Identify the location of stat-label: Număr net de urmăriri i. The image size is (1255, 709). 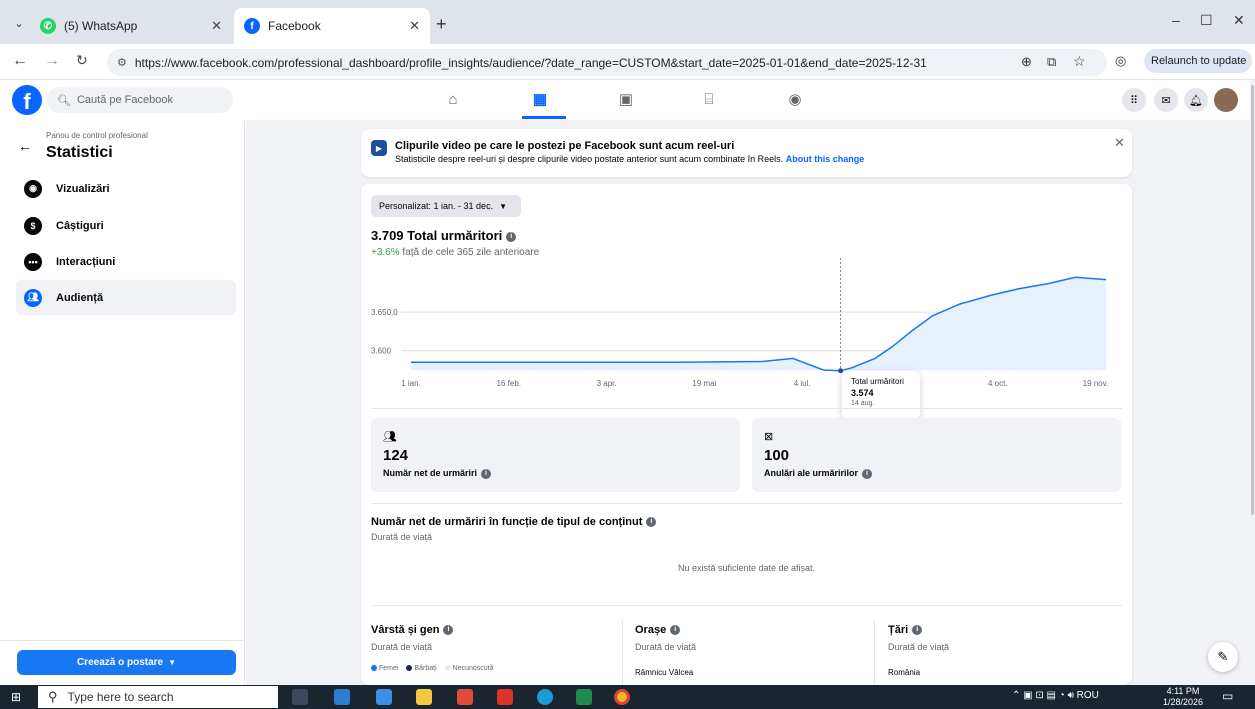
(555, 473).